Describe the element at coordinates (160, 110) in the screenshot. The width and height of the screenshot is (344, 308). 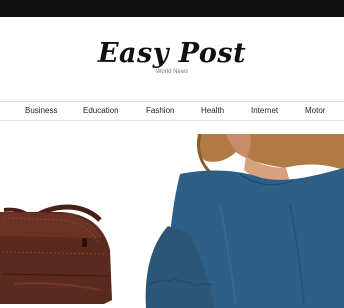
I see `nav-item-fashion: Fashion` at that location.